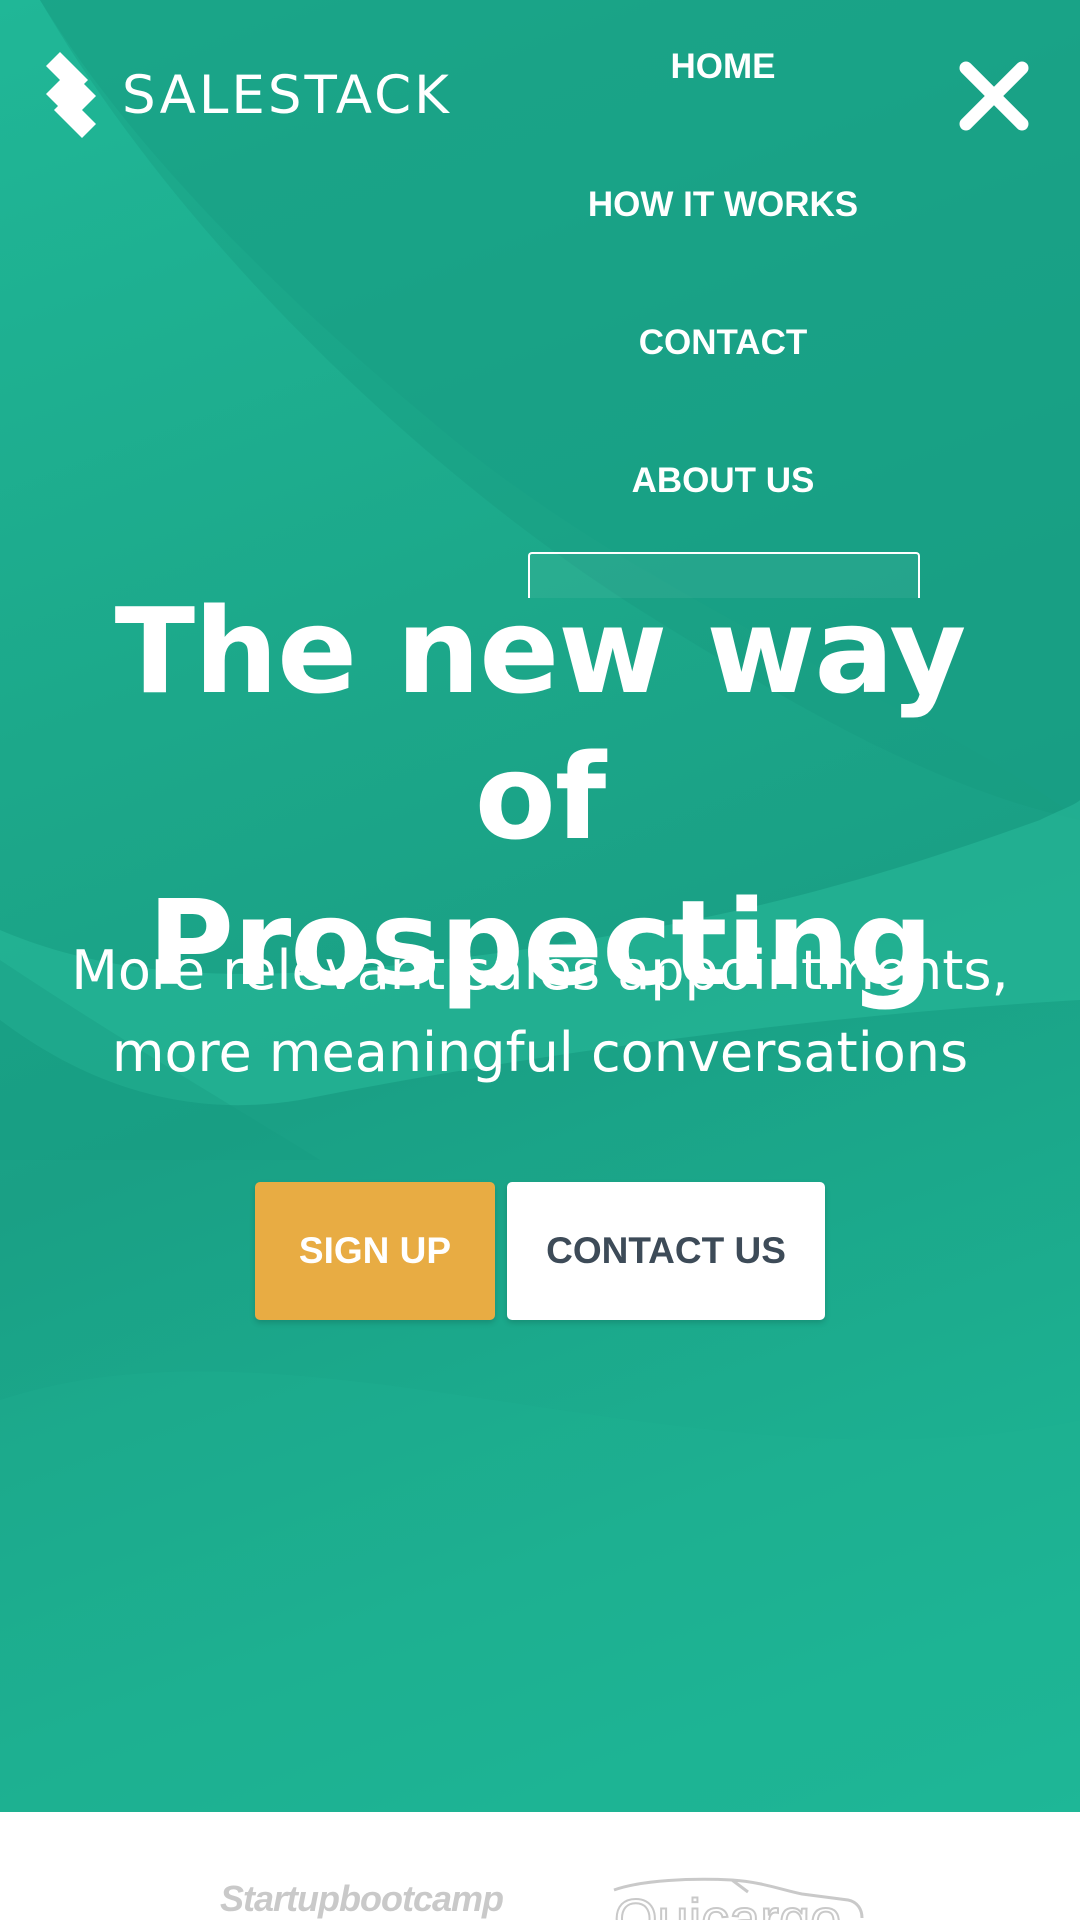 Image resolution: width=1080 pixels, height=1920 pixels. Describe the element at coordinates (727, 1903) in the screenshot. I see `partner-quicargo-label: Quicargo` at that location.